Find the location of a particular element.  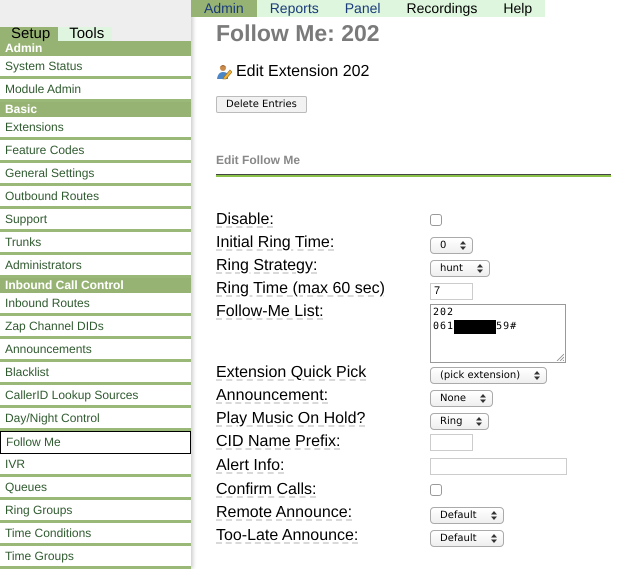

sidebar-tab: Tools is located at coordinates (85, 34).